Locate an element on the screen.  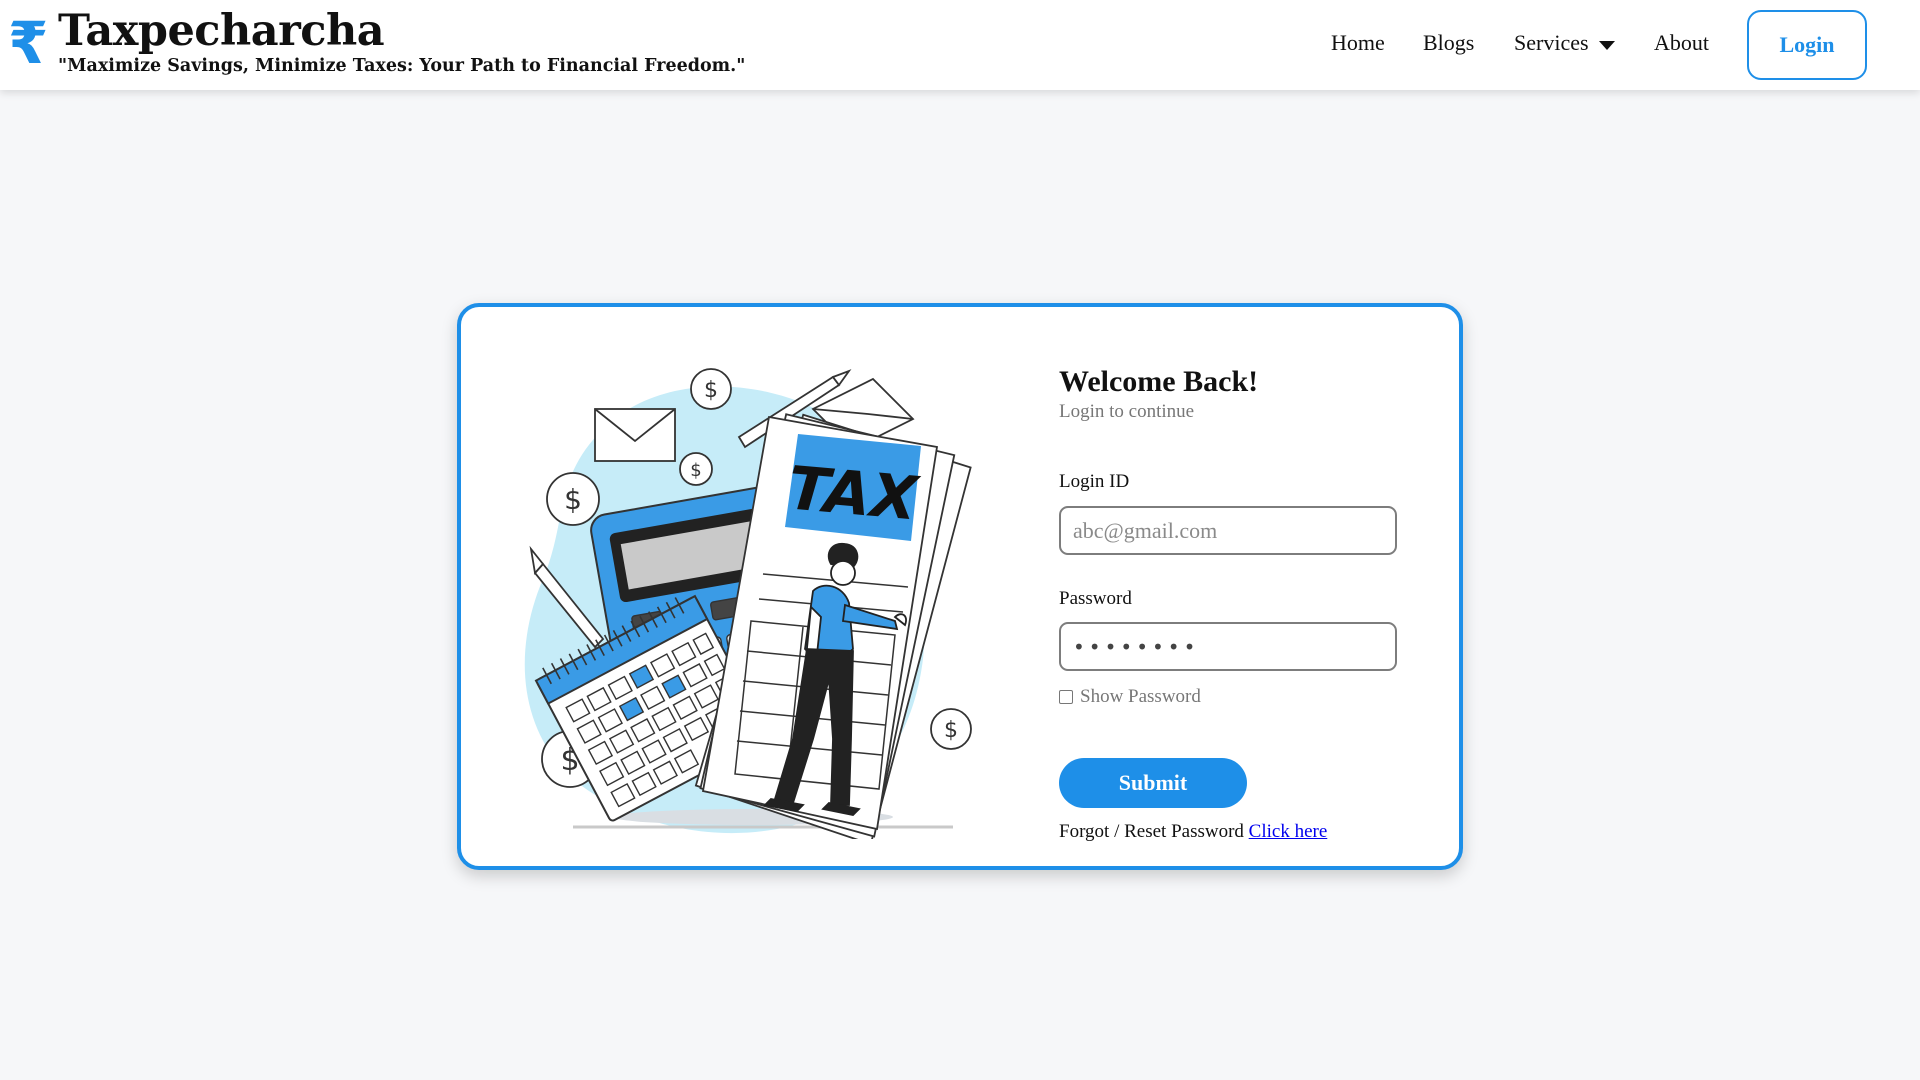
tax-illustration: $ $ $ $ $ R M- 8 5 0 is located at coordinates (748, 603).